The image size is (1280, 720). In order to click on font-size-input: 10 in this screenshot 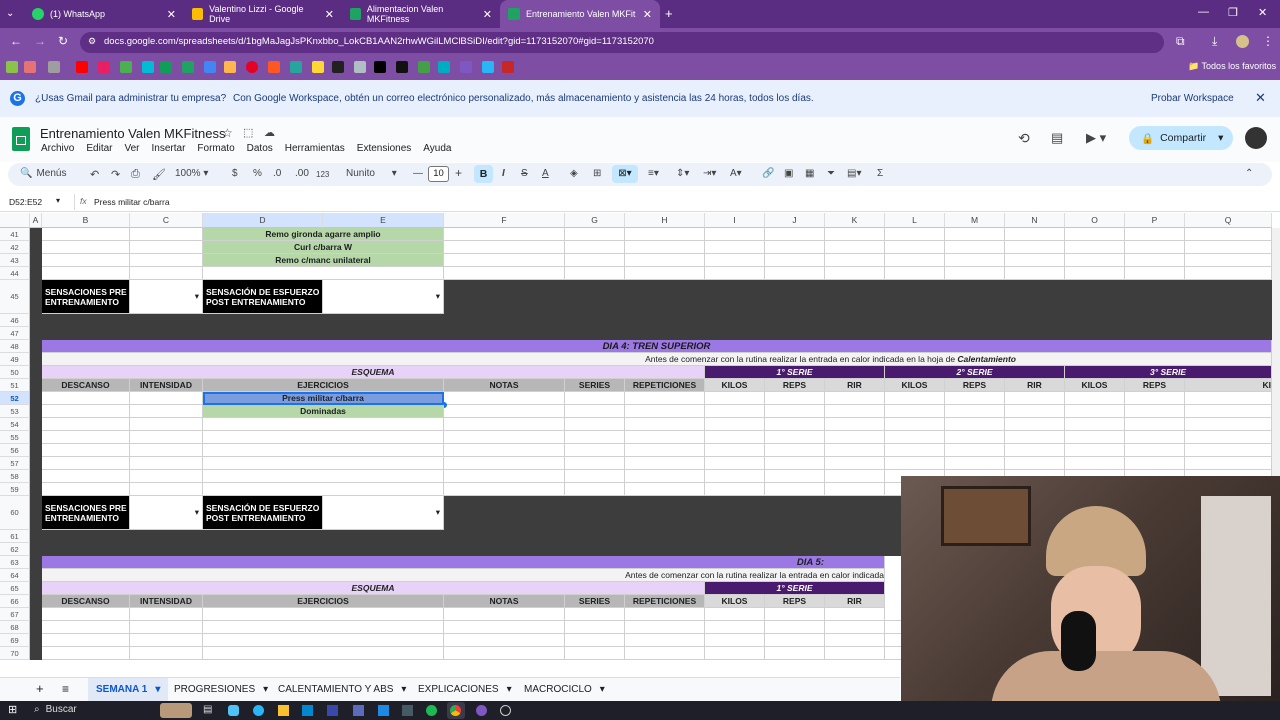, I will do `click(438, 174)`.